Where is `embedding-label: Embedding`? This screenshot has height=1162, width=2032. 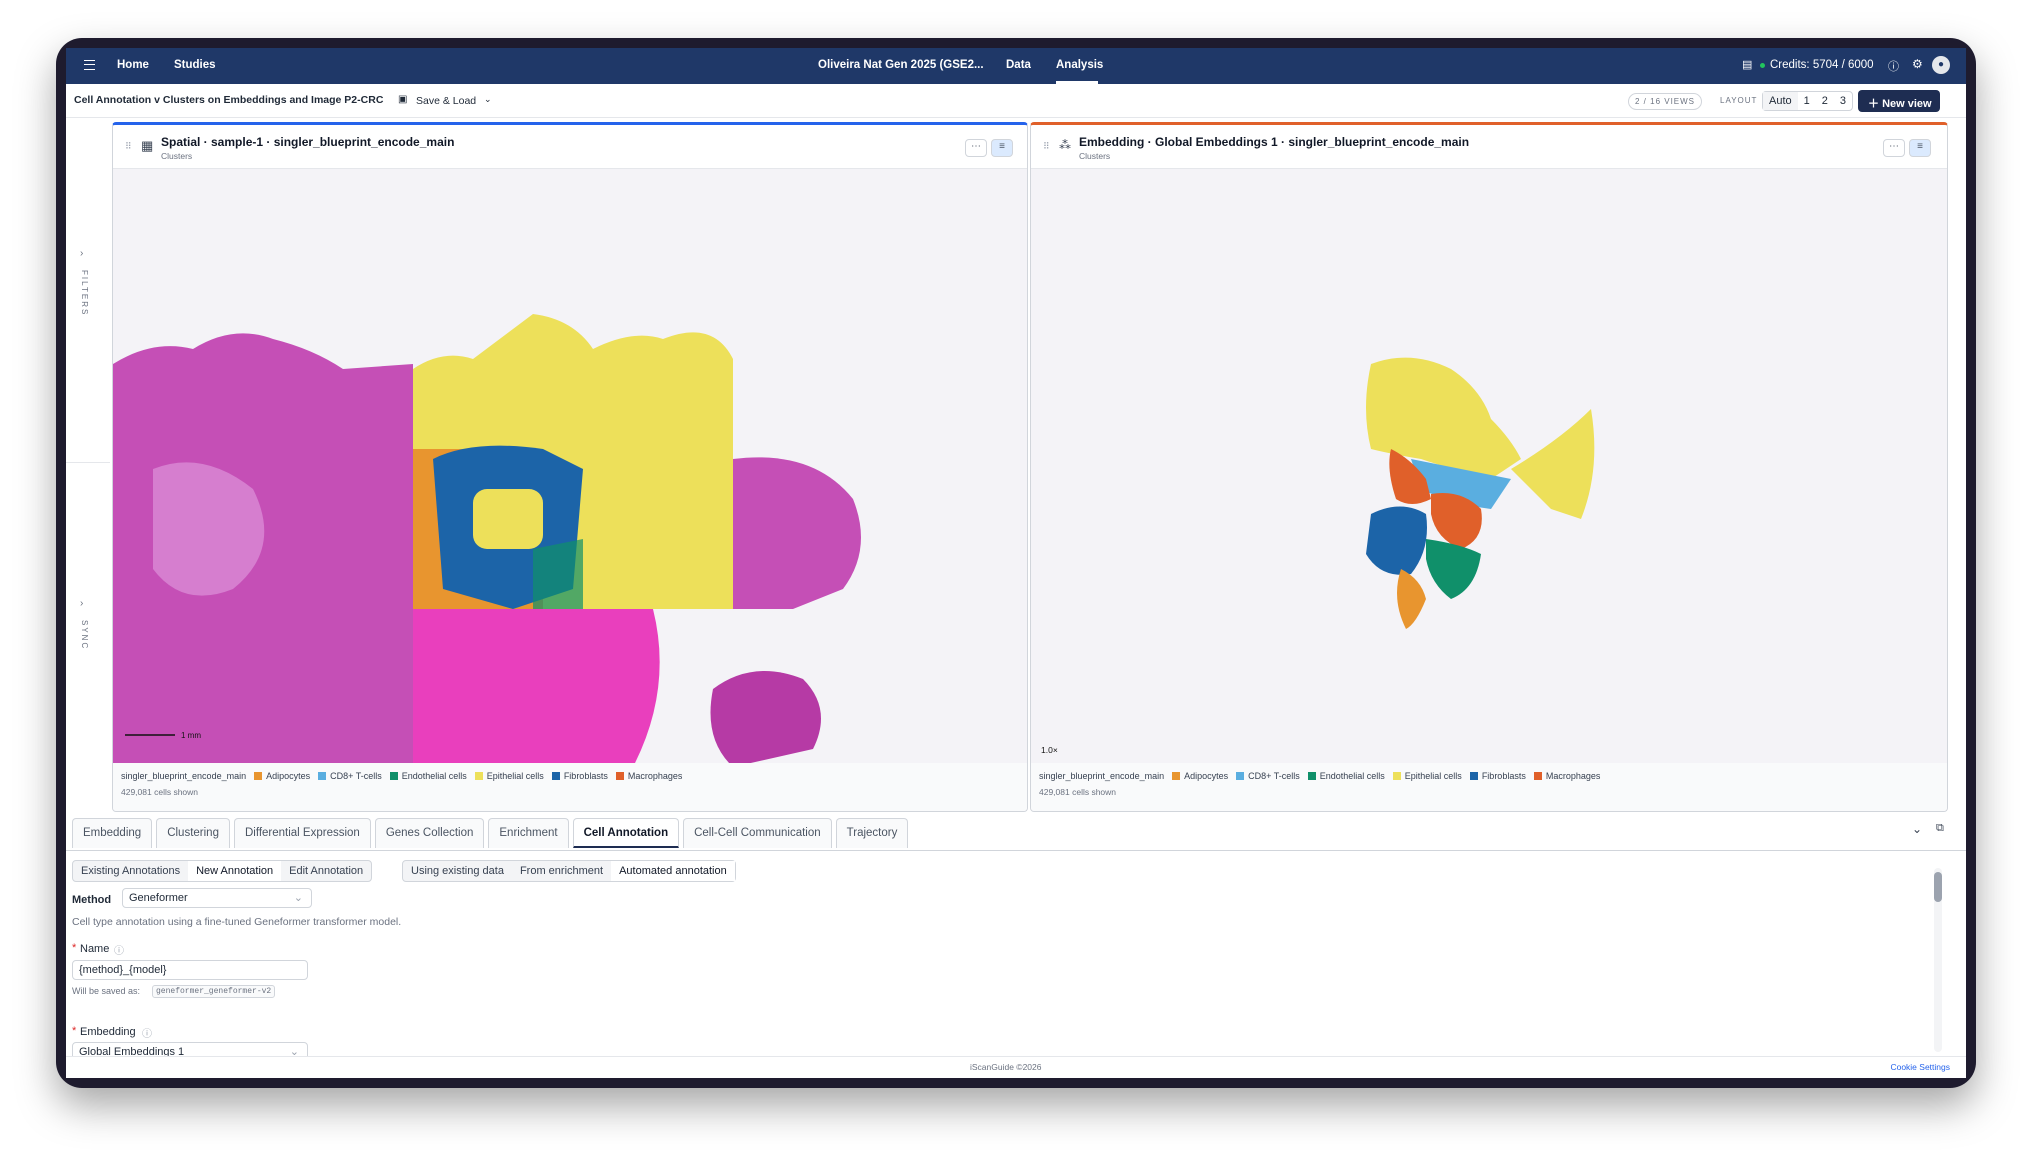 embedding-label: Embedding is located at coordinates (108, 1032).